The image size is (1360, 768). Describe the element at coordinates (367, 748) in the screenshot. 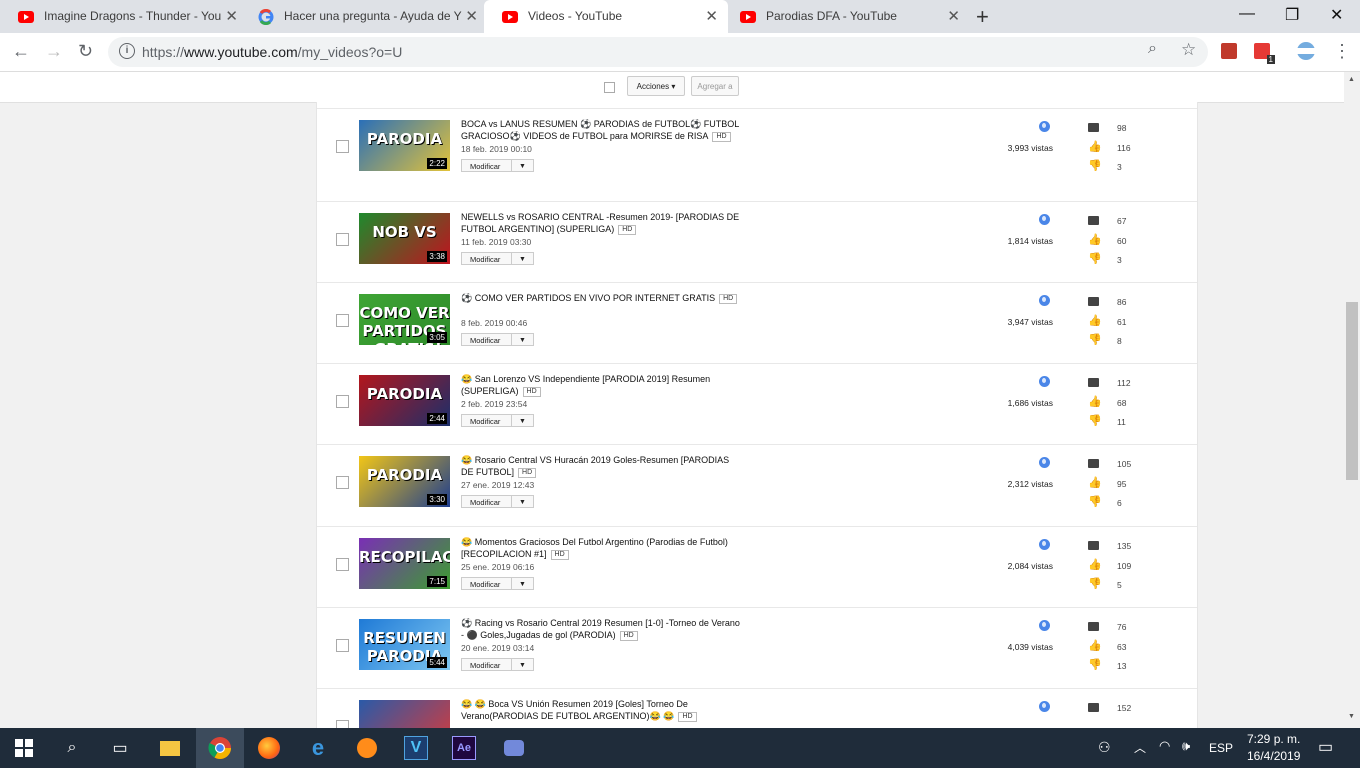

I see `gear-app-icon` at that location.